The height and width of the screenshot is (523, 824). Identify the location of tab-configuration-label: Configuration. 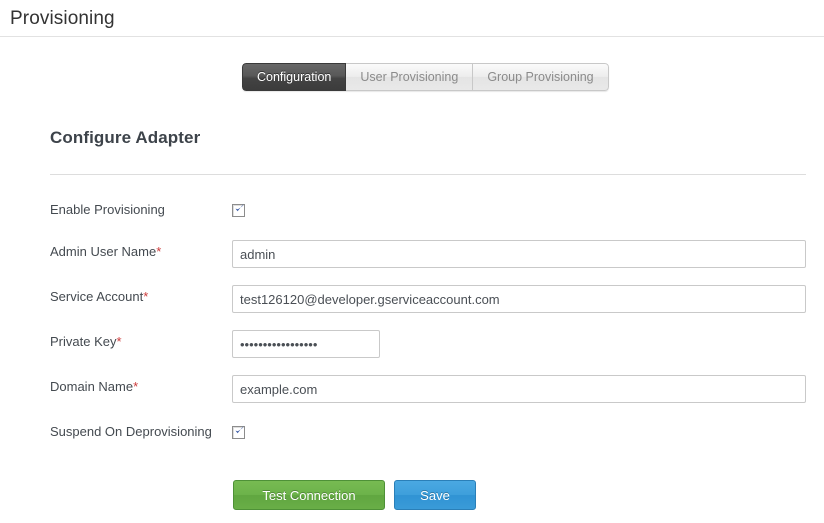
(294, 77).